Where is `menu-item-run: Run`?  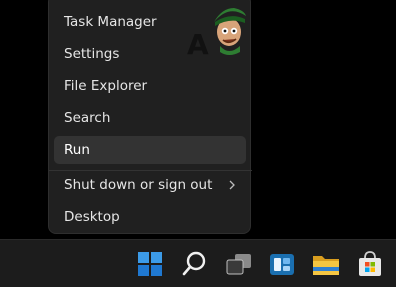 menu-item-run: Run is located at coordinates (150, 150).